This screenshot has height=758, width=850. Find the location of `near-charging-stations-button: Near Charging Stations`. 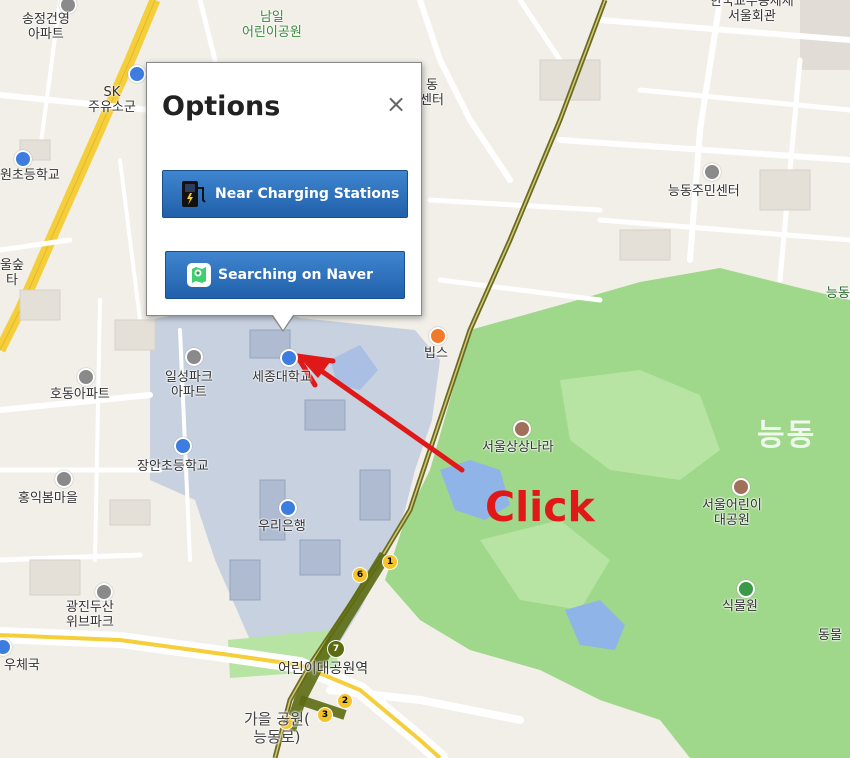

near-charging-stations-button: Near Charging Stations is located at coordinates (285, 194).